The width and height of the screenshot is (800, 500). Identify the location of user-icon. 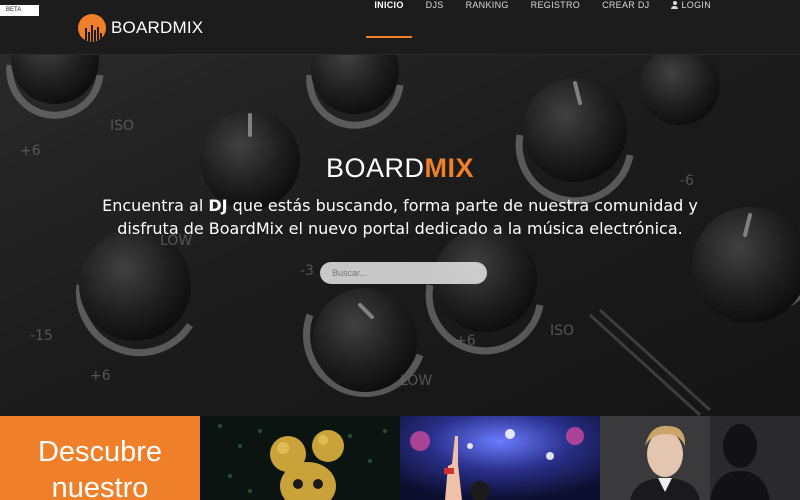
(675, 5).